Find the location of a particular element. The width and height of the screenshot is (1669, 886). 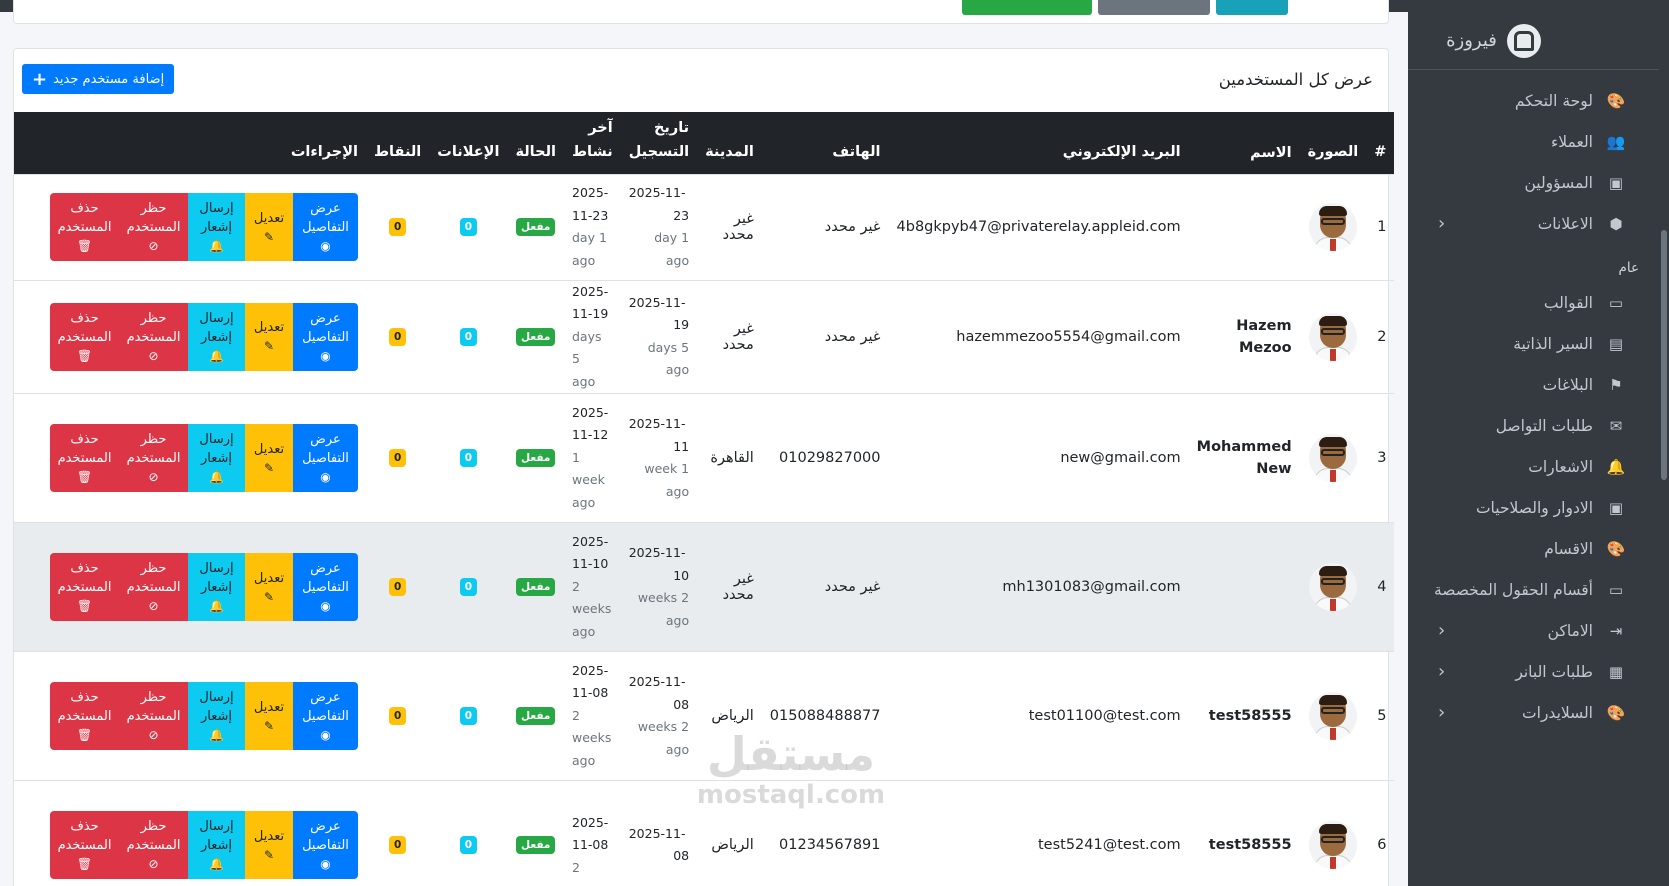

user-name-l1: Mohammed is located at coordinates (1244, 447).